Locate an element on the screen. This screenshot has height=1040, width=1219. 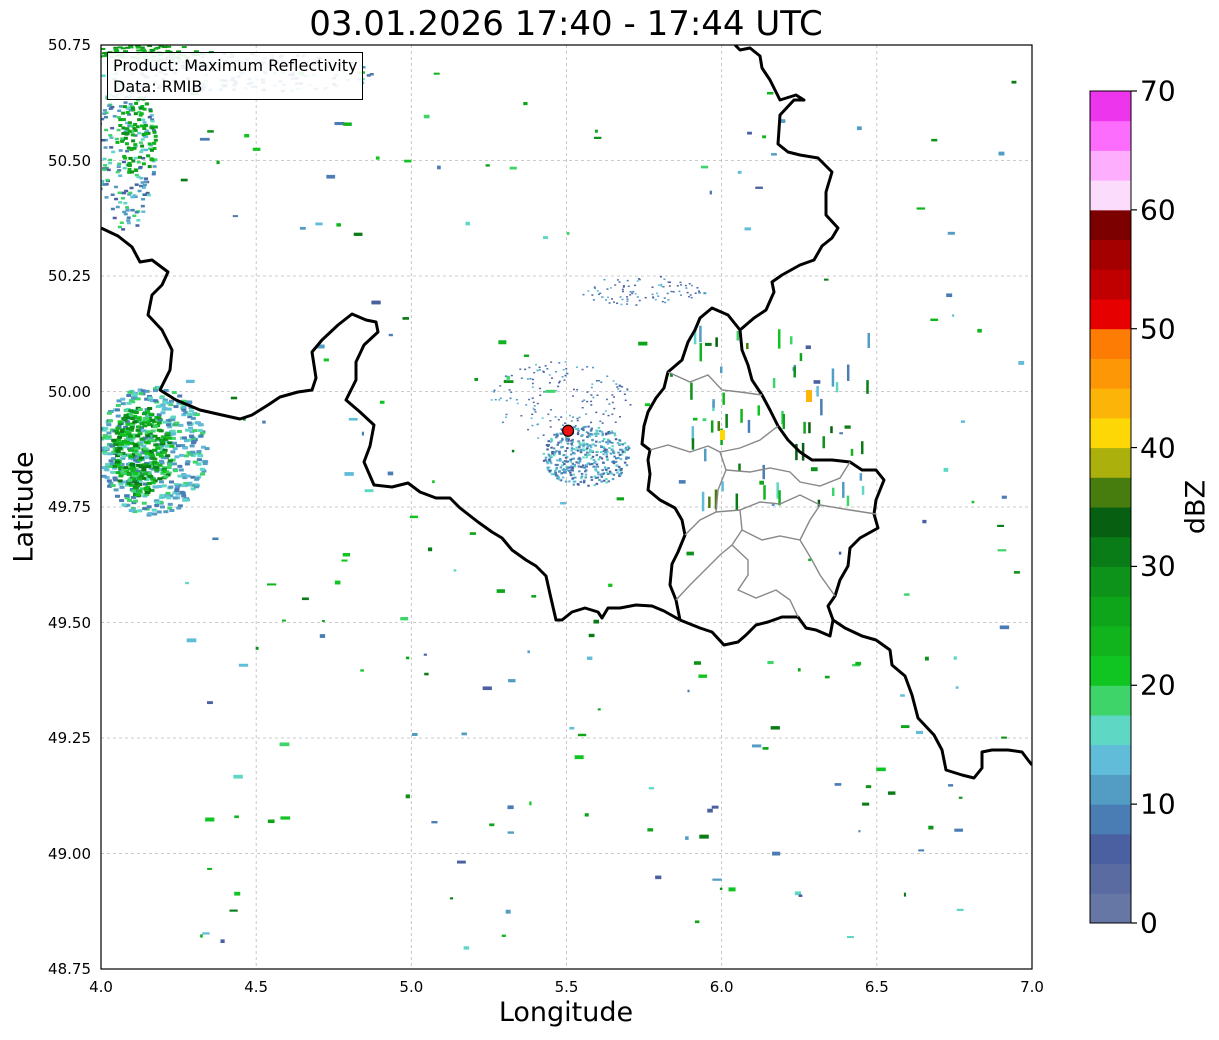
info-box: Product: Maximum Reflectivity Data: RMIB is located at coordinates (235, 76).